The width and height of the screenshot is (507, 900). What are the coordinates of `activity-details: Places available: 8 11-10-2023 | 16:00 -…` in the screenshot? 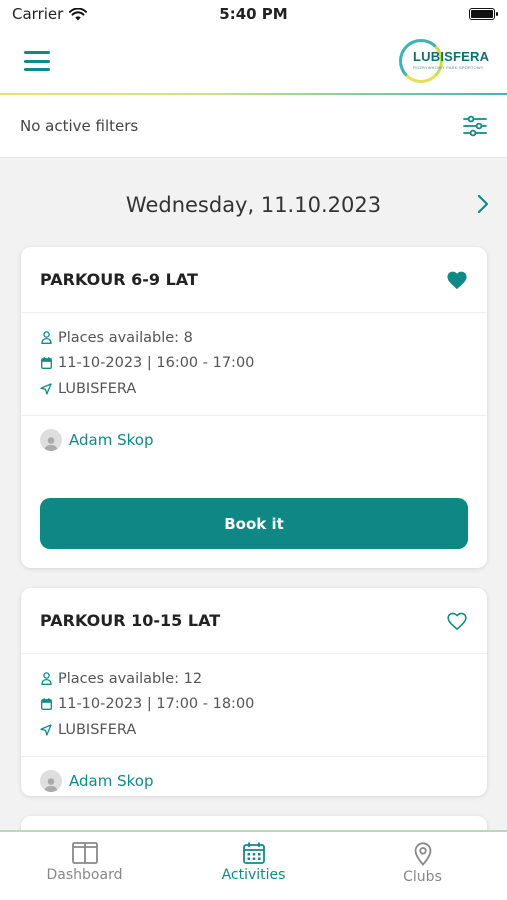 It's located at (254, 364).